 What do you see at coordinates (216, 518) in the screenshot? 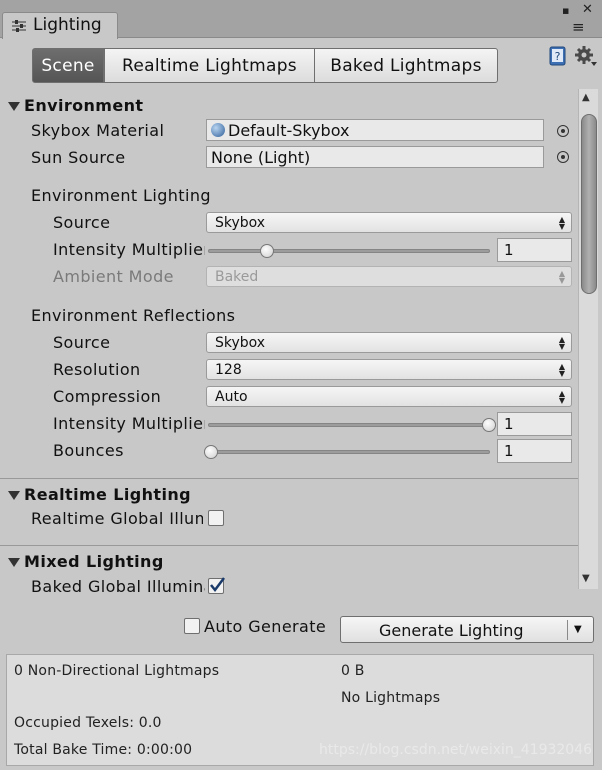
I see `realtime-gi-checkbox` at bounding box center [216, 518].